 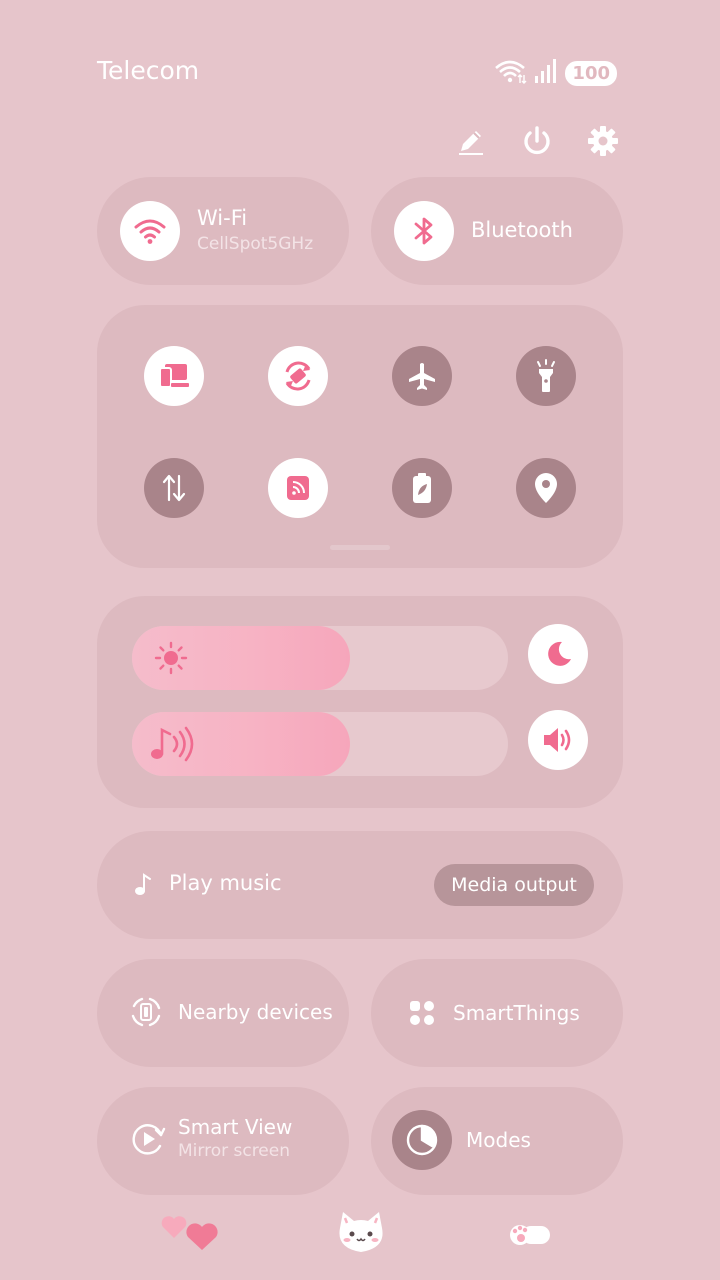 I want to click on status-icons: 100, so click(x=555, y=73).